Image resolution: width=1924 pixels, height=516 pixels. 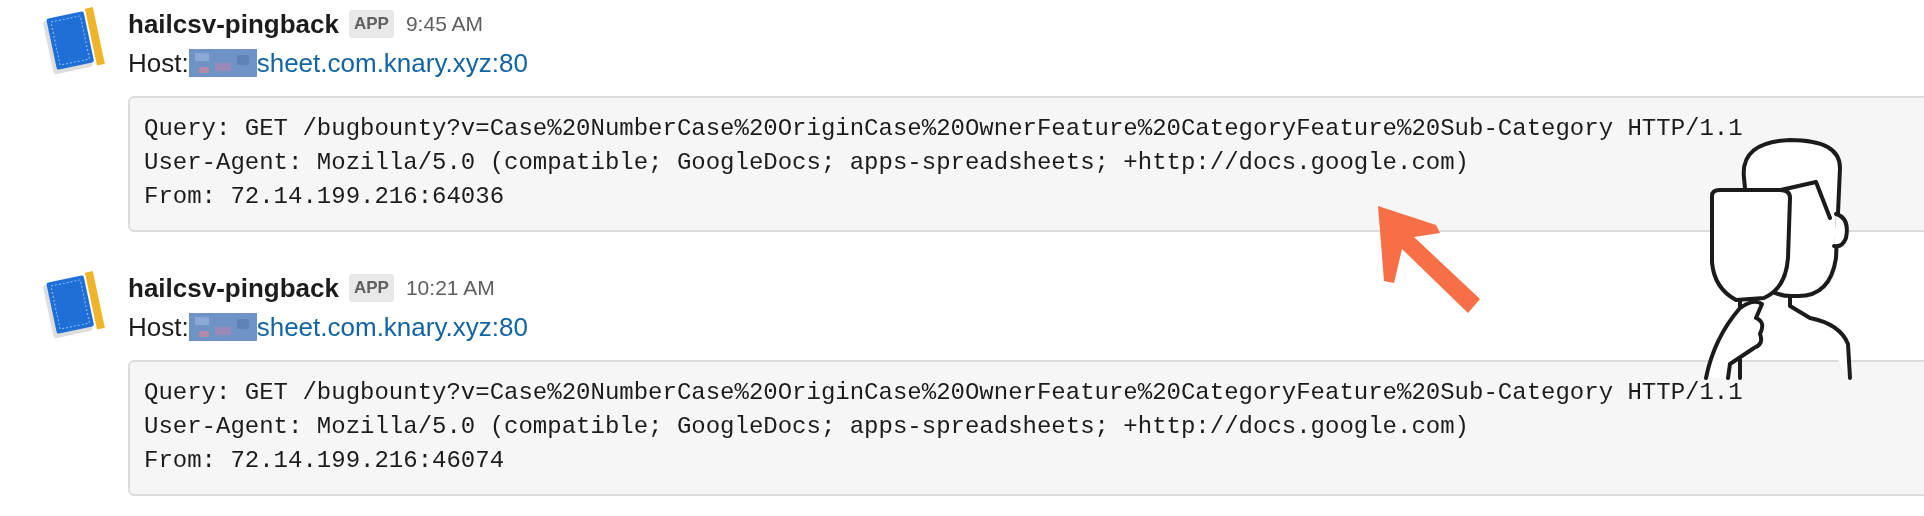 I want to click on timestamp: 10:21 AM, so click(x=450, y=288).